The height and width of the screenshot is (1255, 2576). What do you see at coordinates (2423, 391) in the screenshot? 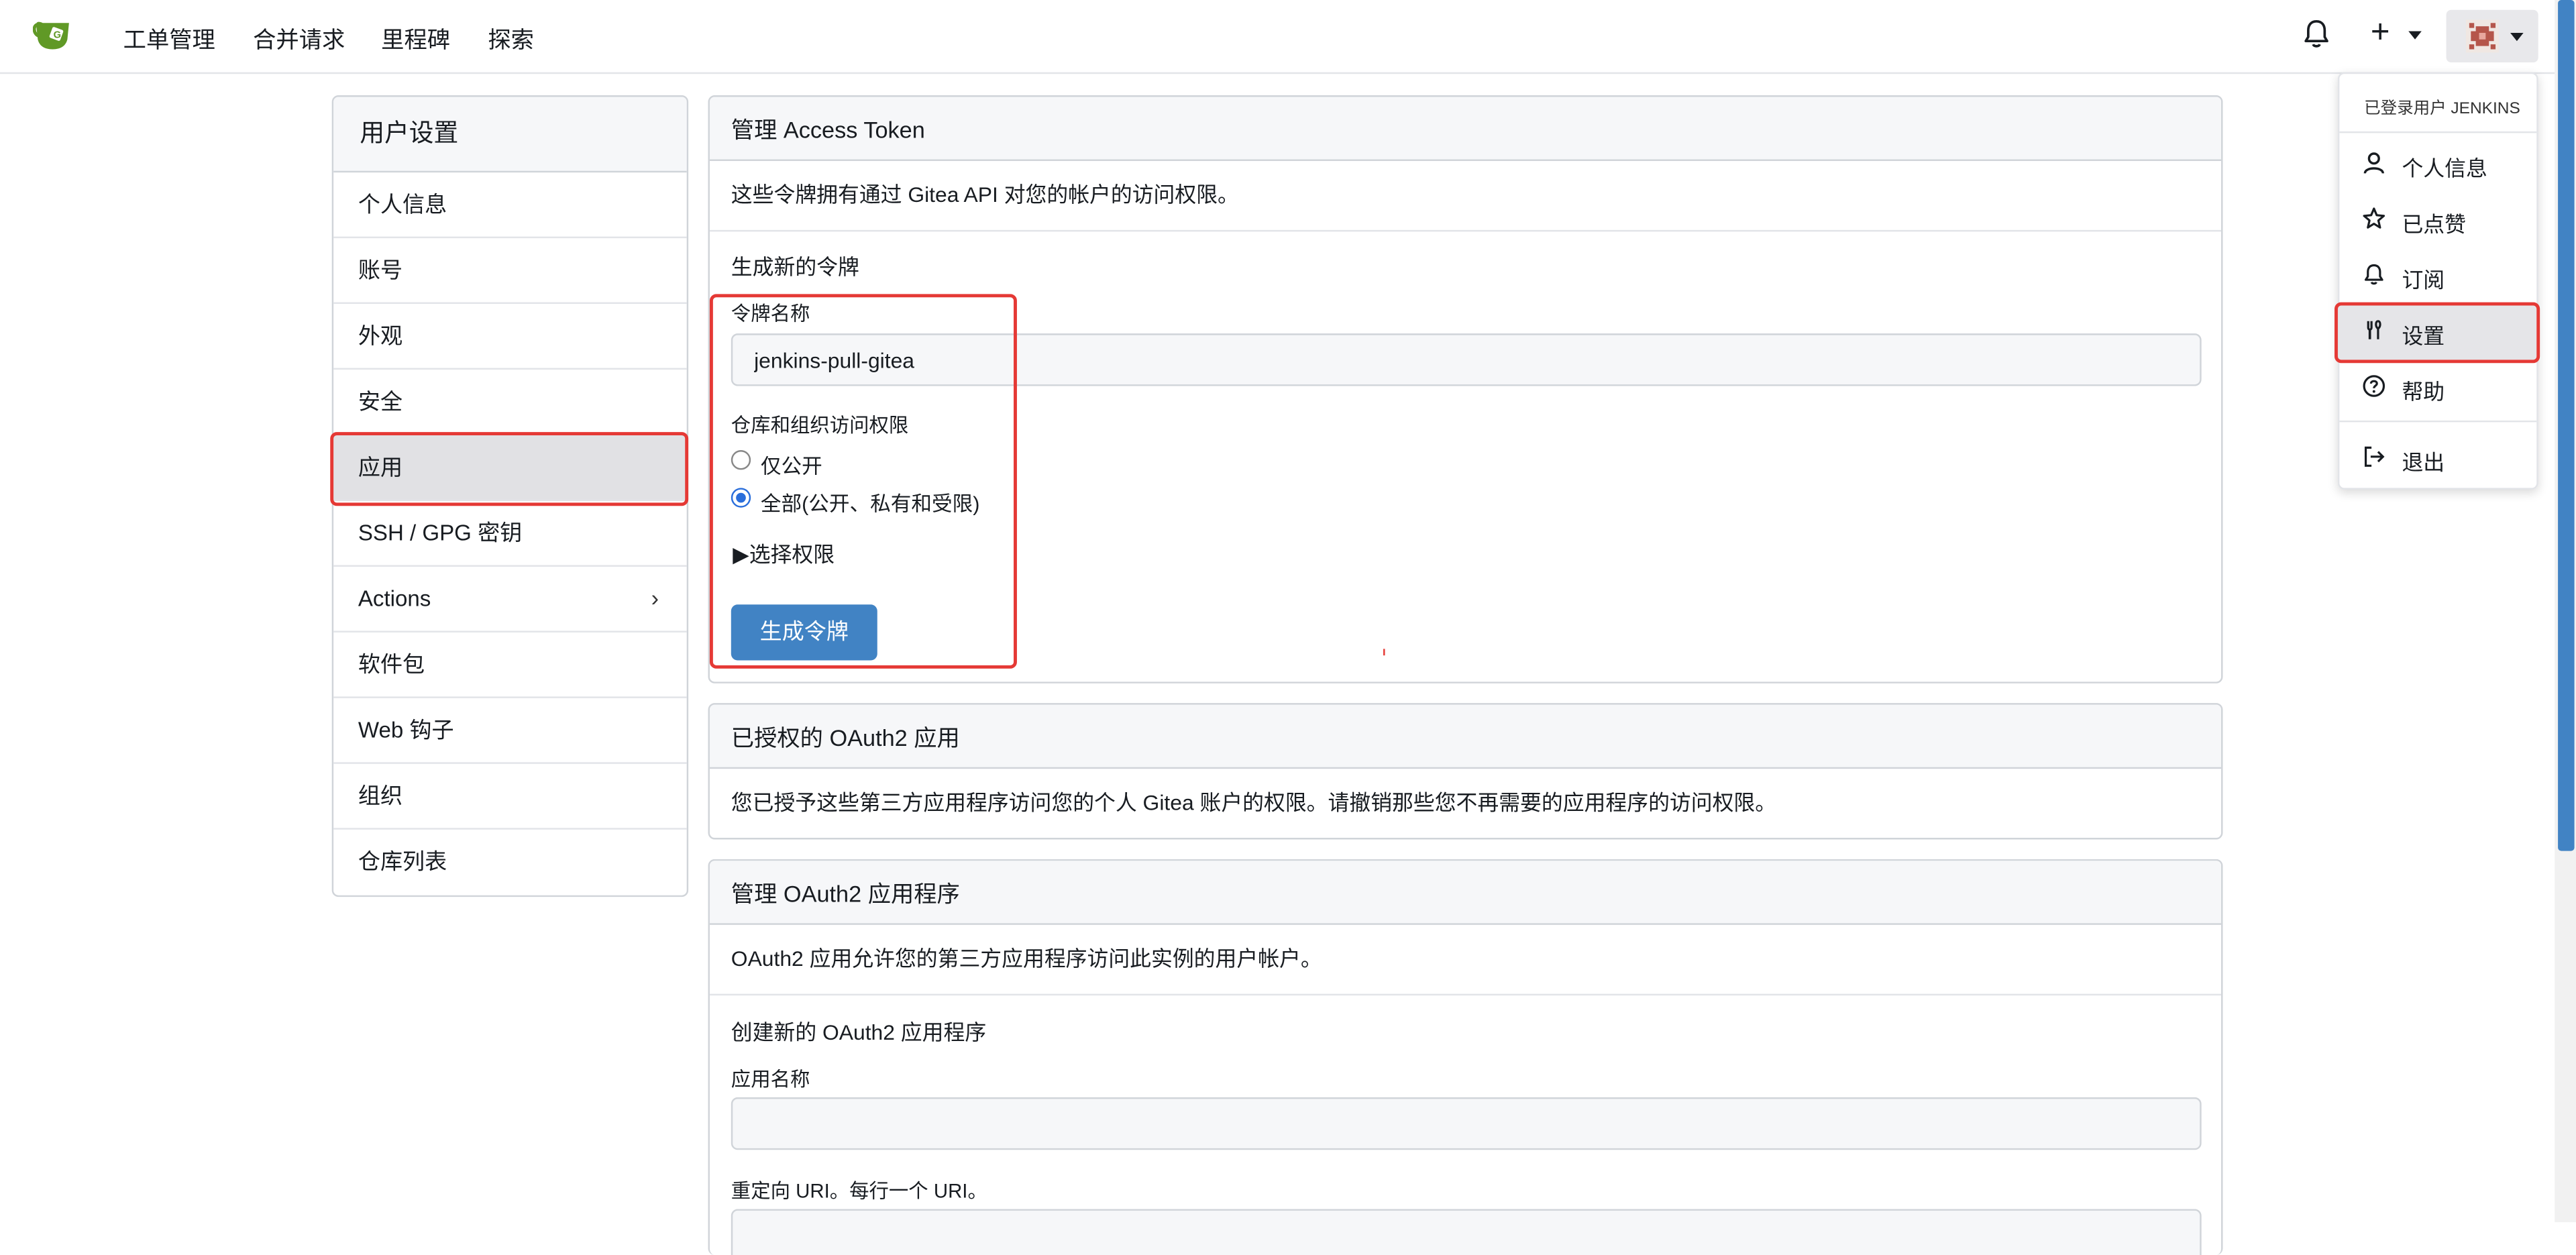
I see `menu-item-label: 帮助` at bounding box center [2423, 391].